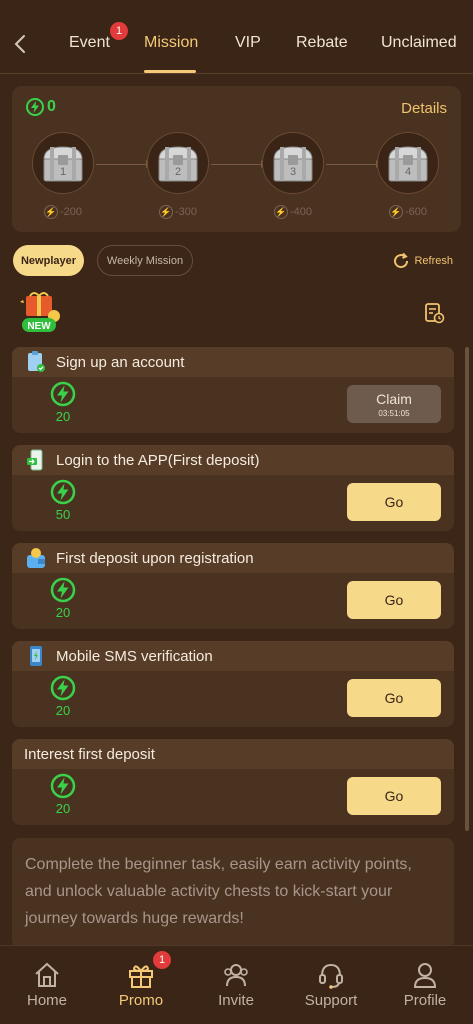 Image resolution: width=473 pixels, height=1024 pixels. Describe the element at coordinates (401, 260) in the screenshot. I see `refresh-icon` at that location.